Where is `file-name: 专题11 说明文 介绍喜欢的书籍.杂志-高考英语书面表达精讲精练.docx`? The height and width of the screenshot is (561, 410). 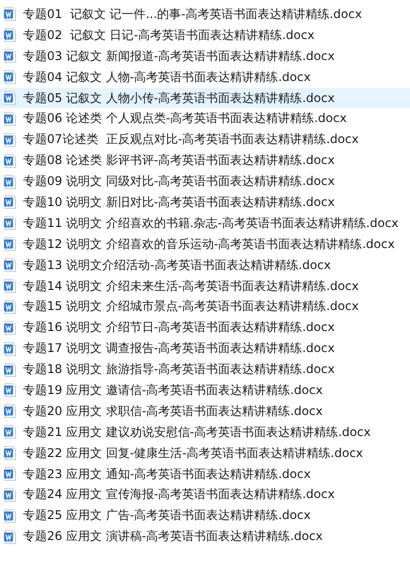 file-name: 专题11 说明文 介绍喜欢的书籍.杂志-高考英语书面表达精讲精练.docx is located at coordinates (211, 223).